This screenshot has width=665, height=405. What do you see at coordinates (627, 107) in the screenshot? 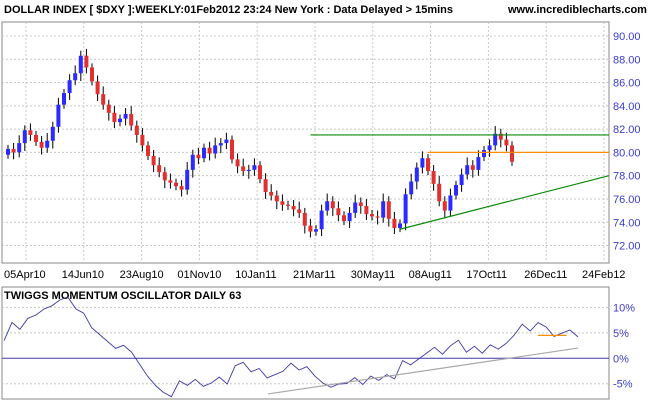
I see `price-y-tick-label: 84.00` at bounding box center [627, 107].